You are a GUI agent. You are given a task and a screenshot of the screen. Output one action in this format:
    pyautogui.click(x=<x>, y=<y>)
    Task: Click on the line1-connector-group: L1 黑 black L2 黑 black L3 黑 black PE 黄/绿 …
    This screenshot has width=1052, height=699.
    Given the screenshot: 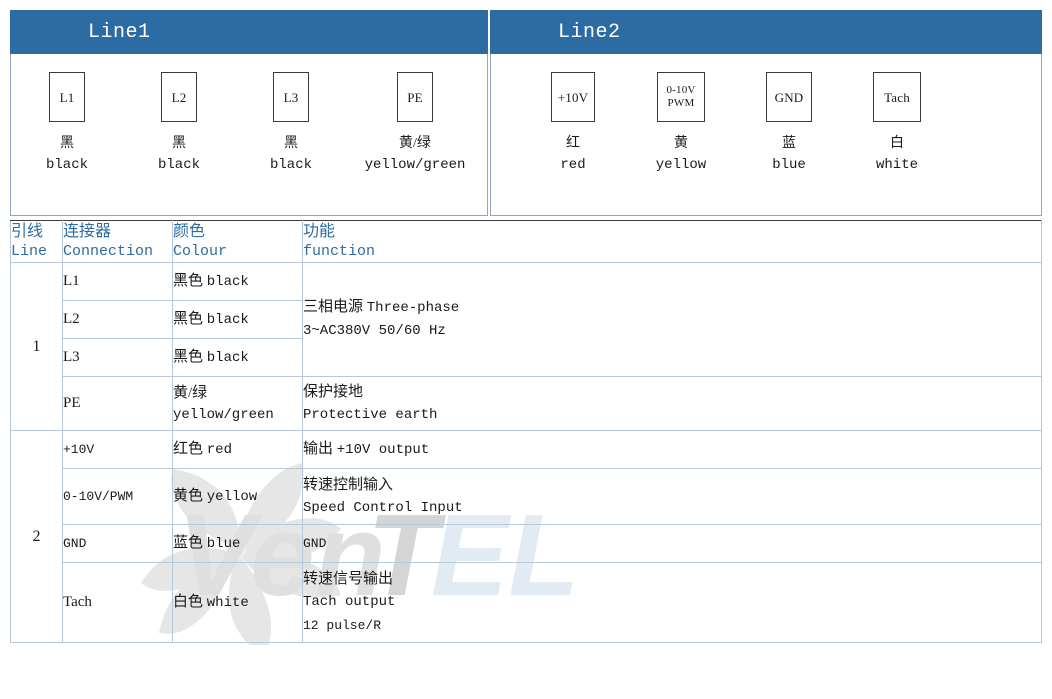 What is the action you would take?
    pyautogui.click(x=249, y=114)
    